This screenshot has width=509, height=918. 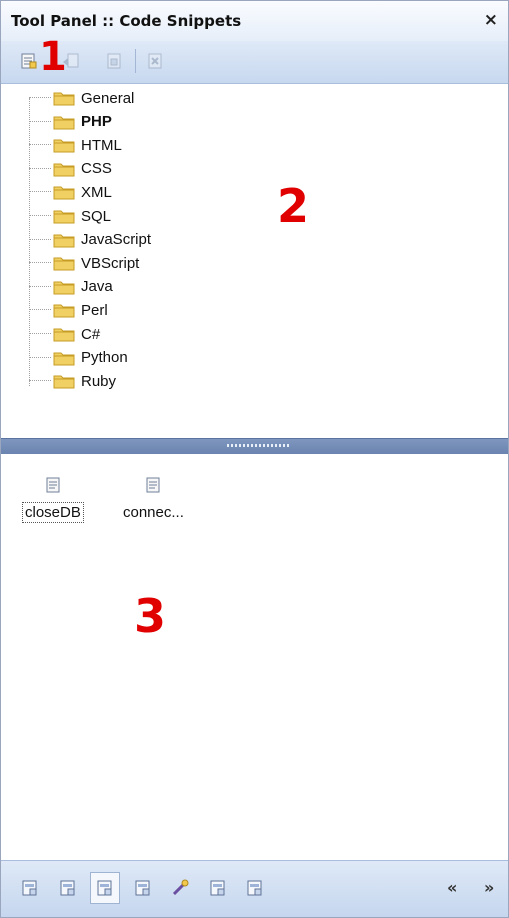 I want to click on tree-item-vbscript: VBScript, so click(x=84, y=263).